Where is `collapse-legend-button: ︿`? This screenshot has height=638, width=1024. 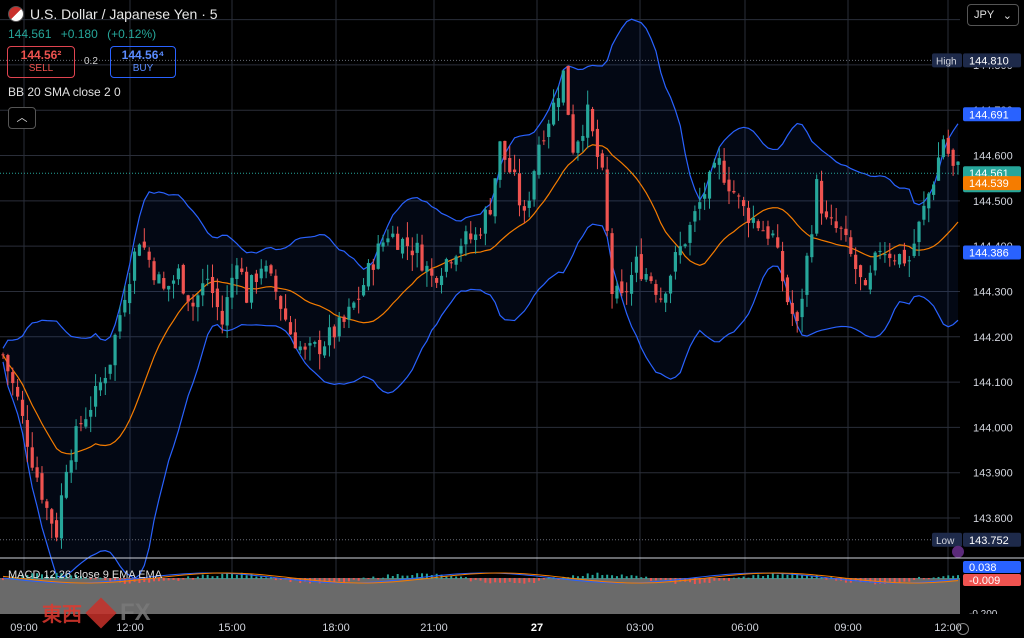
collapse-legend-button: ︿ is located at coordinates (22, 118).